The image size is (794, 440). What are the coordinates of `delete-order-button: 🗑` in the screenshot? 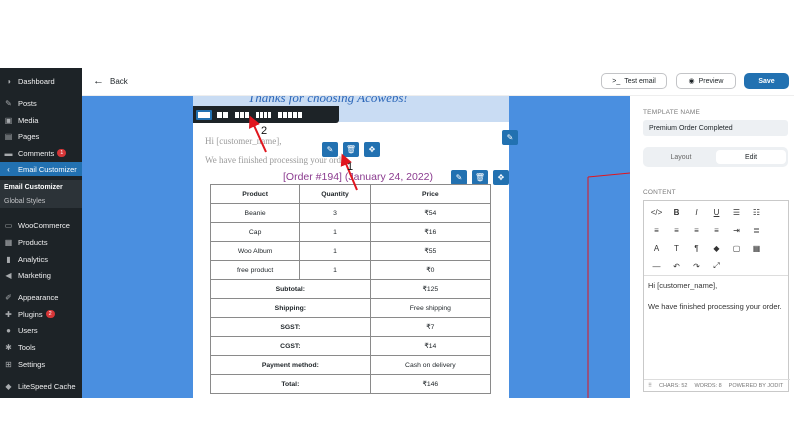 It's located at (480, 177).